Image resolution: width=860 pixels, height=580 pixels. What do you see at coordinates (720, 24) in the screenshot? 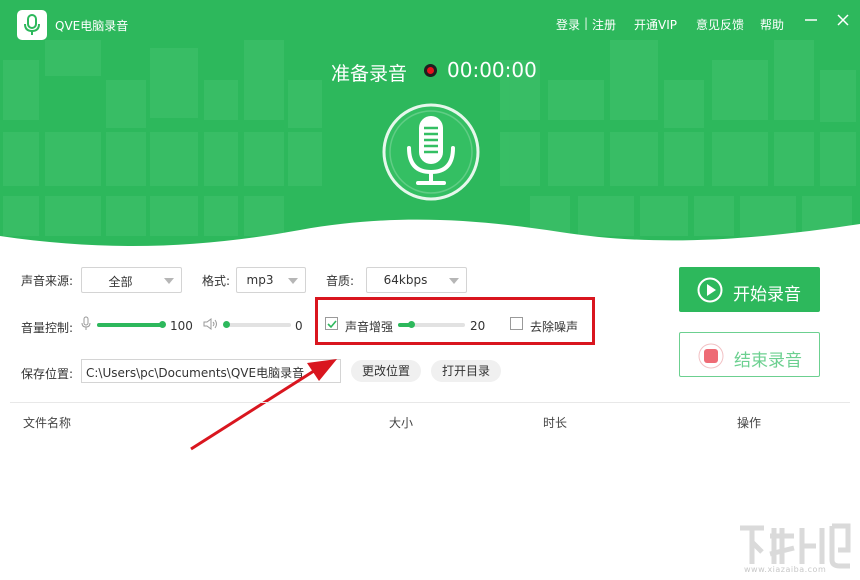
I see `feedback-link: 意见反馈` at bounding box center [720, 24].